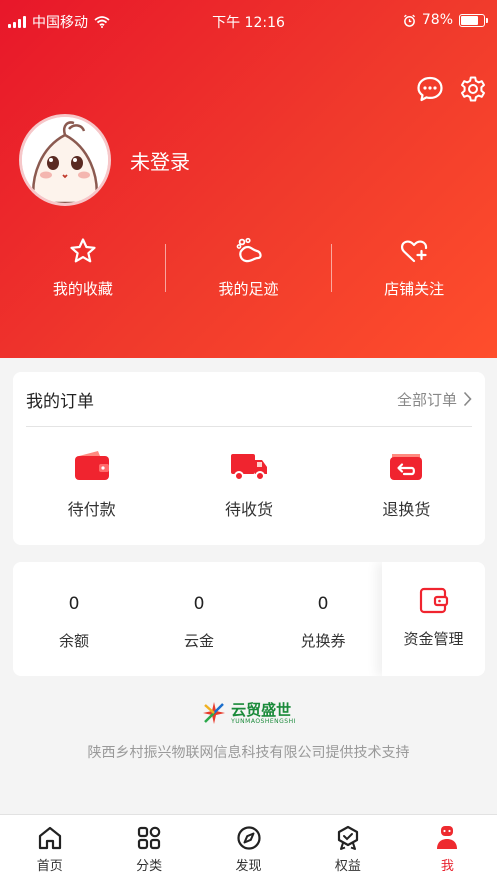  What do you see at coordinates (323, 622) in the screenshot?
I see `voucher-item: 0 兑换券` at bounding box center [323, 622].